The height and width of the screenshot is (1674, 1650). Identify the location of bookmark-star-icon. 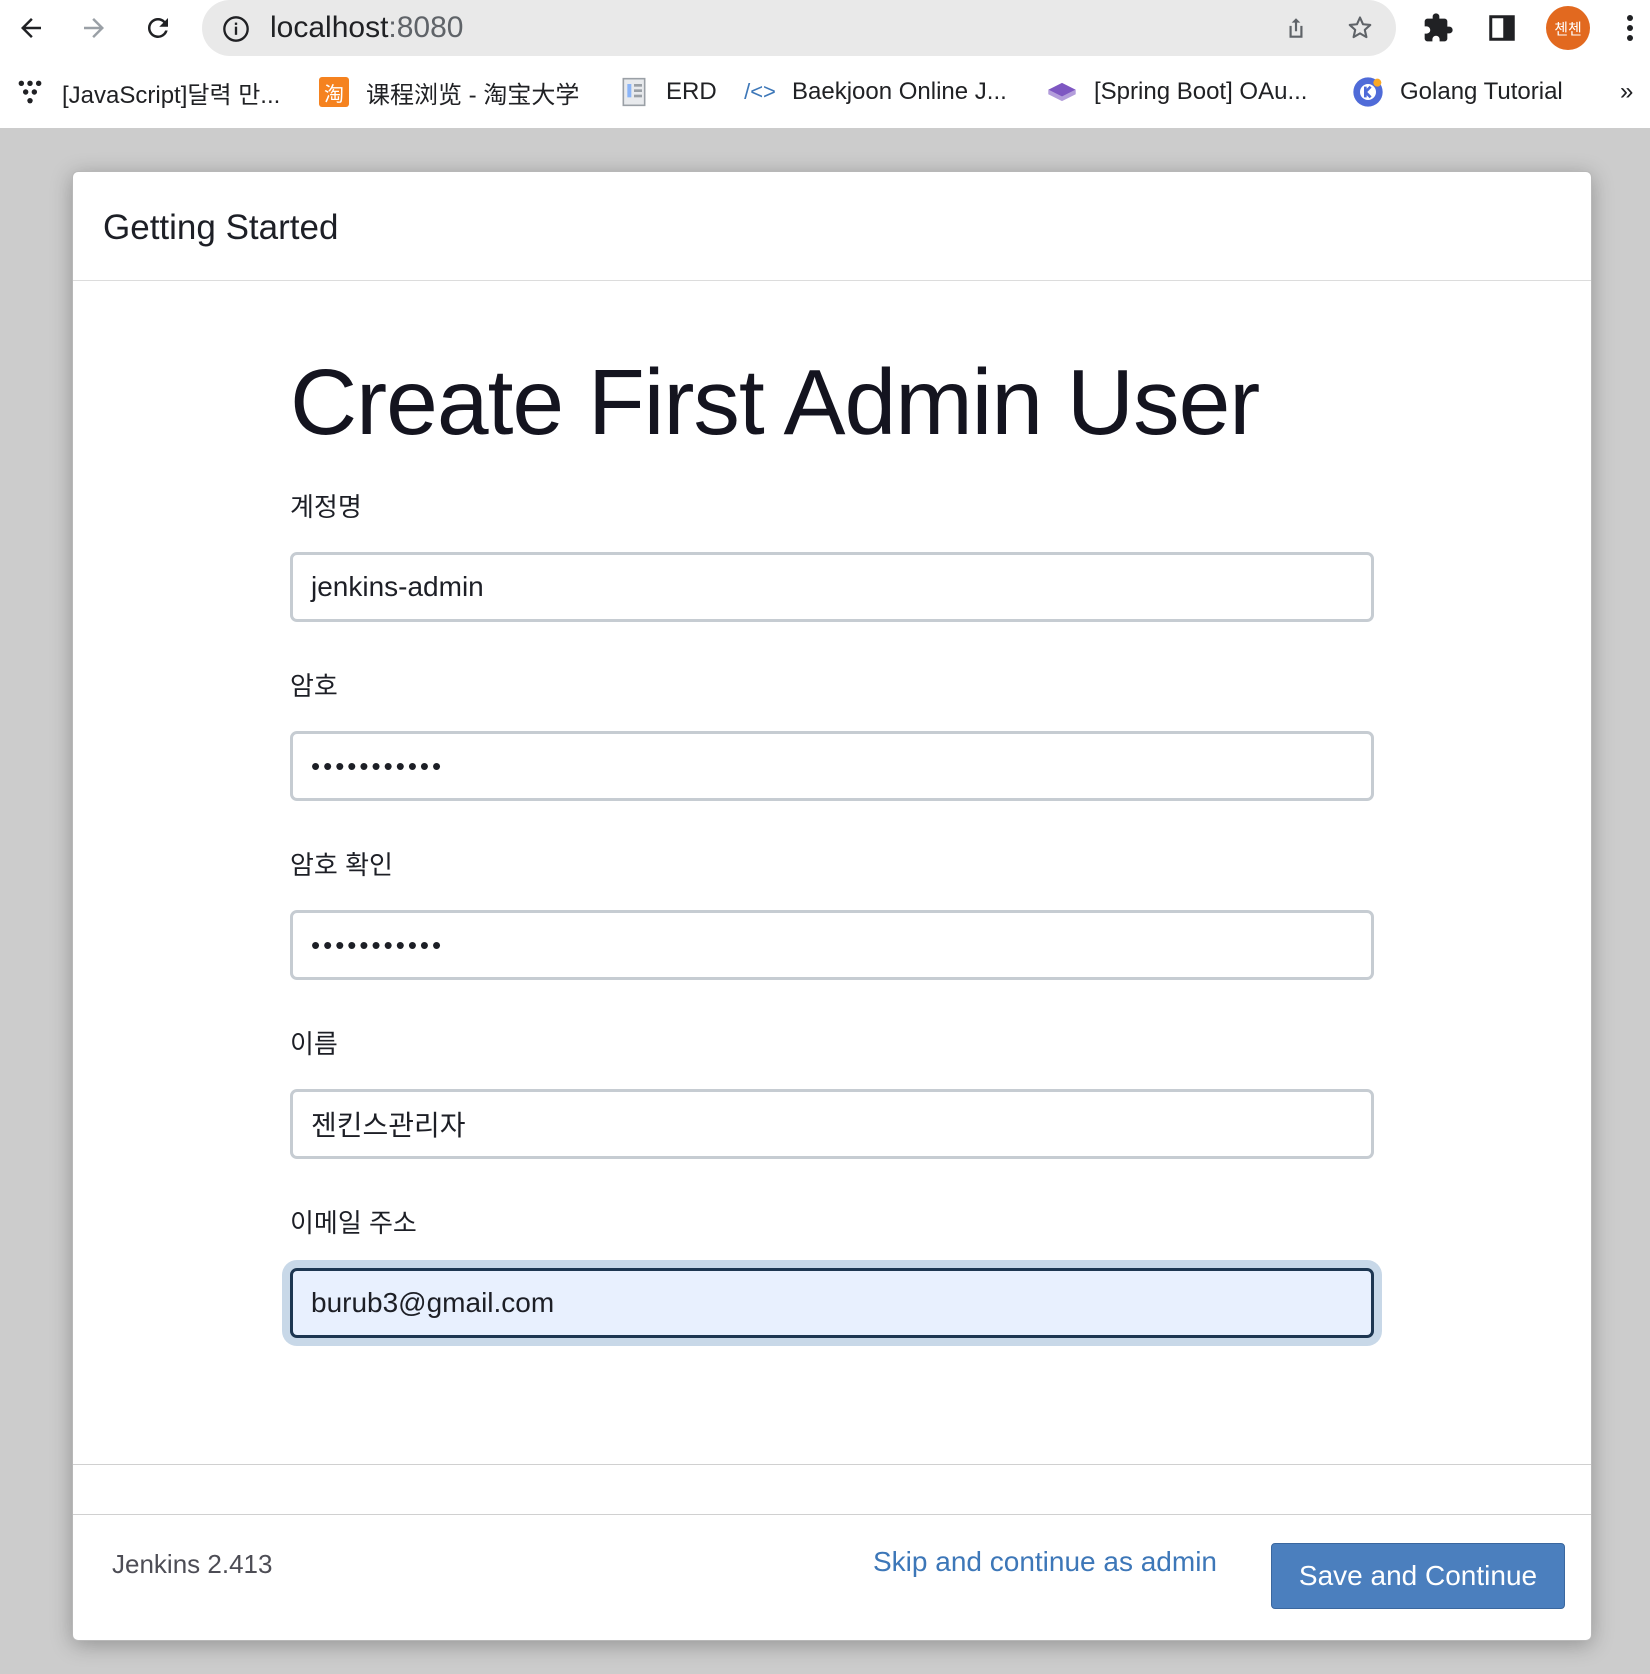
(1360, 28).